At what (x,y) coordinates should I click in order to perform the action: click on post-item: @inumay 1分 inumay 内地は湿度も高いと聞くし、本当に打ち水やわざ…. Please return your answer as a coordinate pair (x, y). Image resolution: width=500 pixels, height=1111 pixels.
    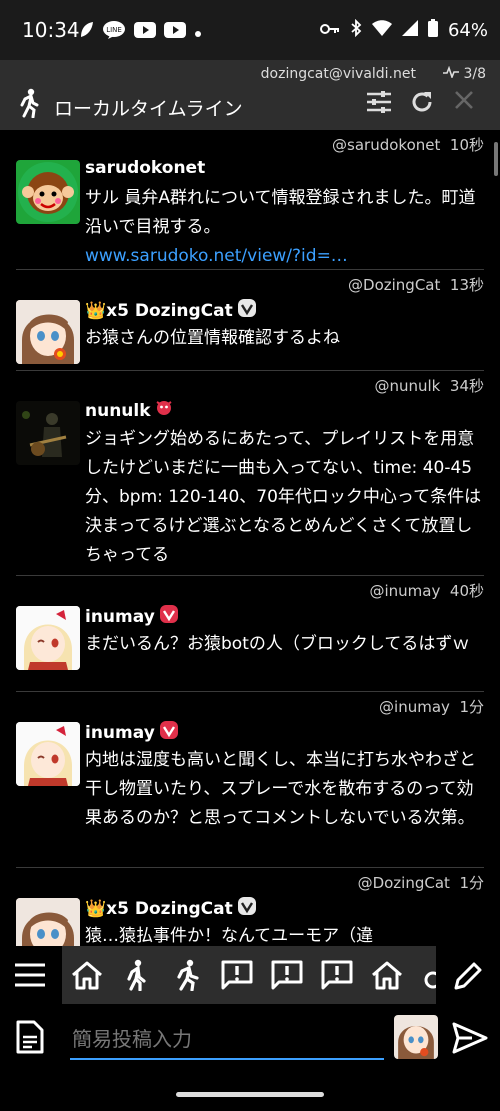
    Looking at the image, I should click on (250, 780).